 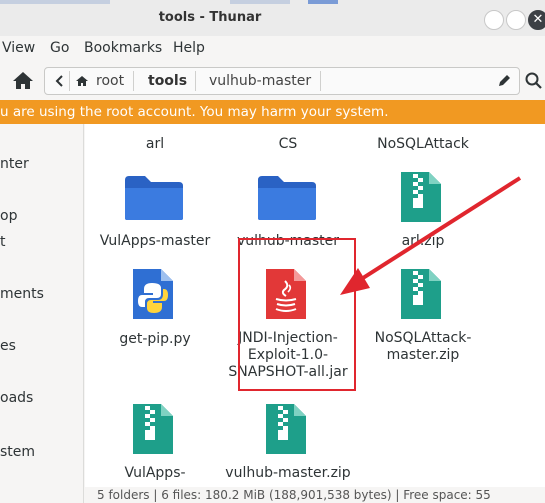 I want to click on file-item-nosqlattack-master-zip: NoSQLAttack- master.zip, so click(x=423, y=317).